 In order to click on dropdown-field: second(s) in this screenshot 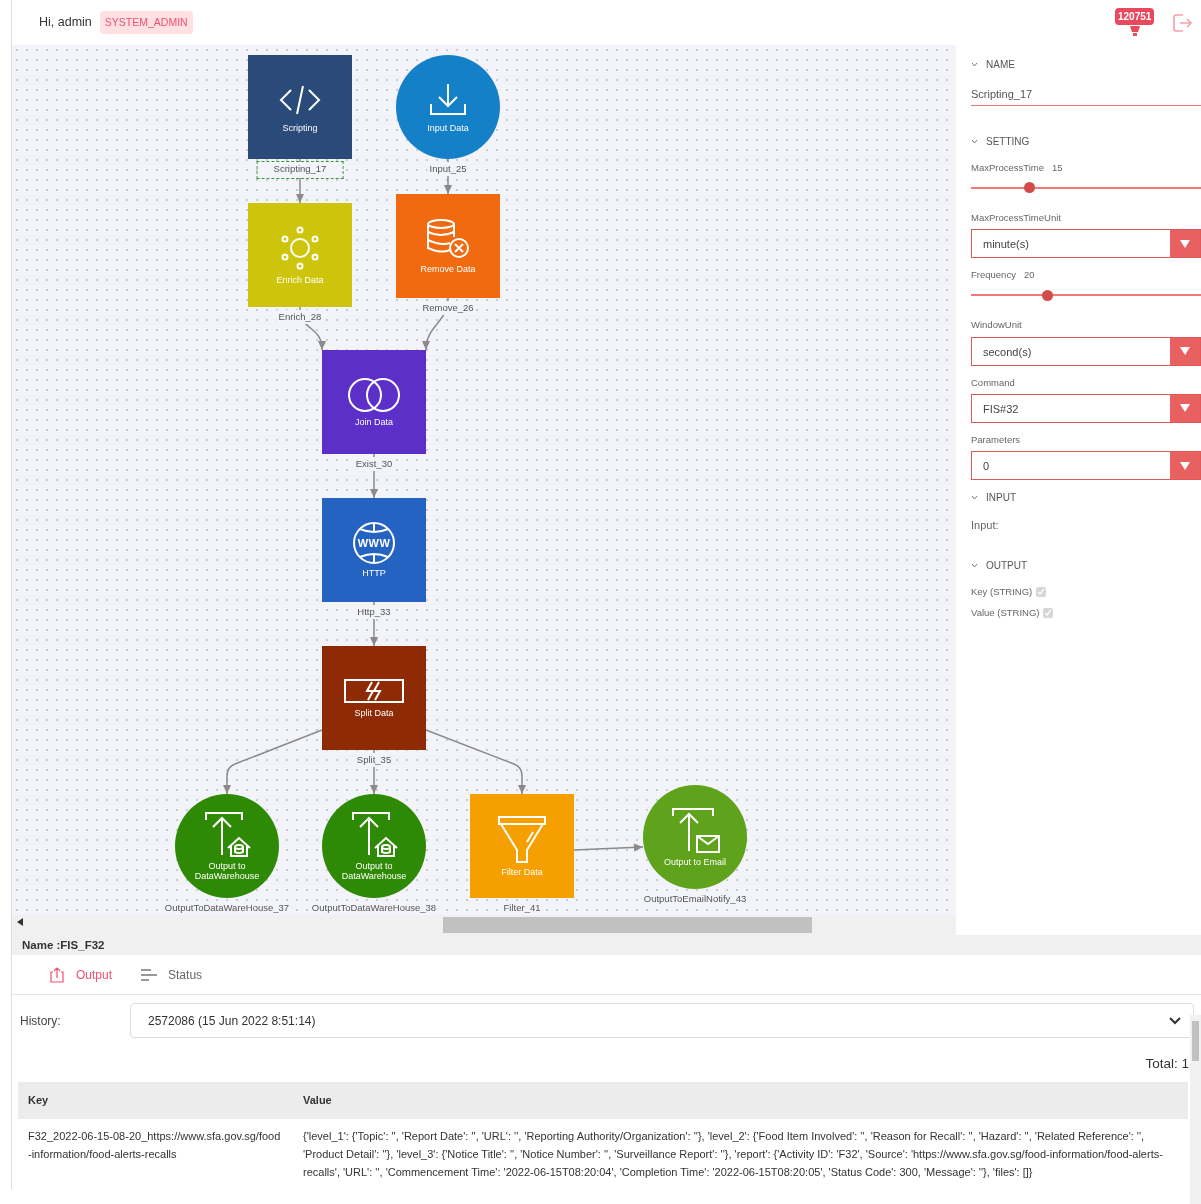, I will do `click(1086, 351)`.